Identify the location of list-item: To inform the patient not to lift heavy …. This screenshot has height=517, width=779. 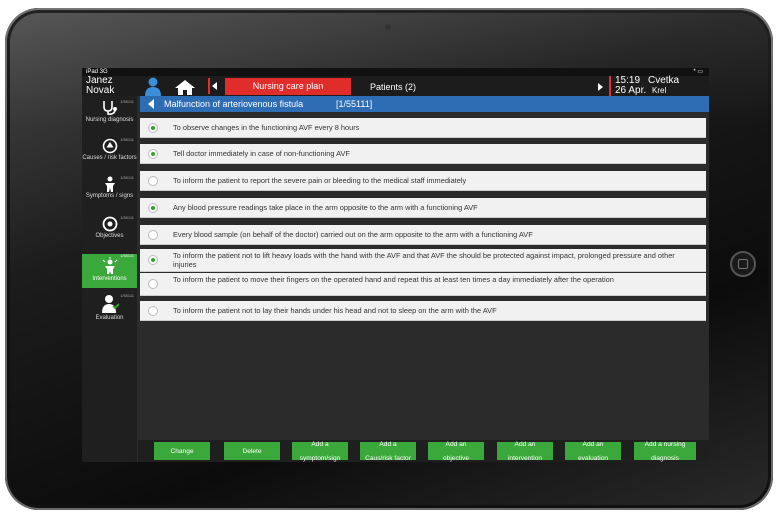
(423, 260).